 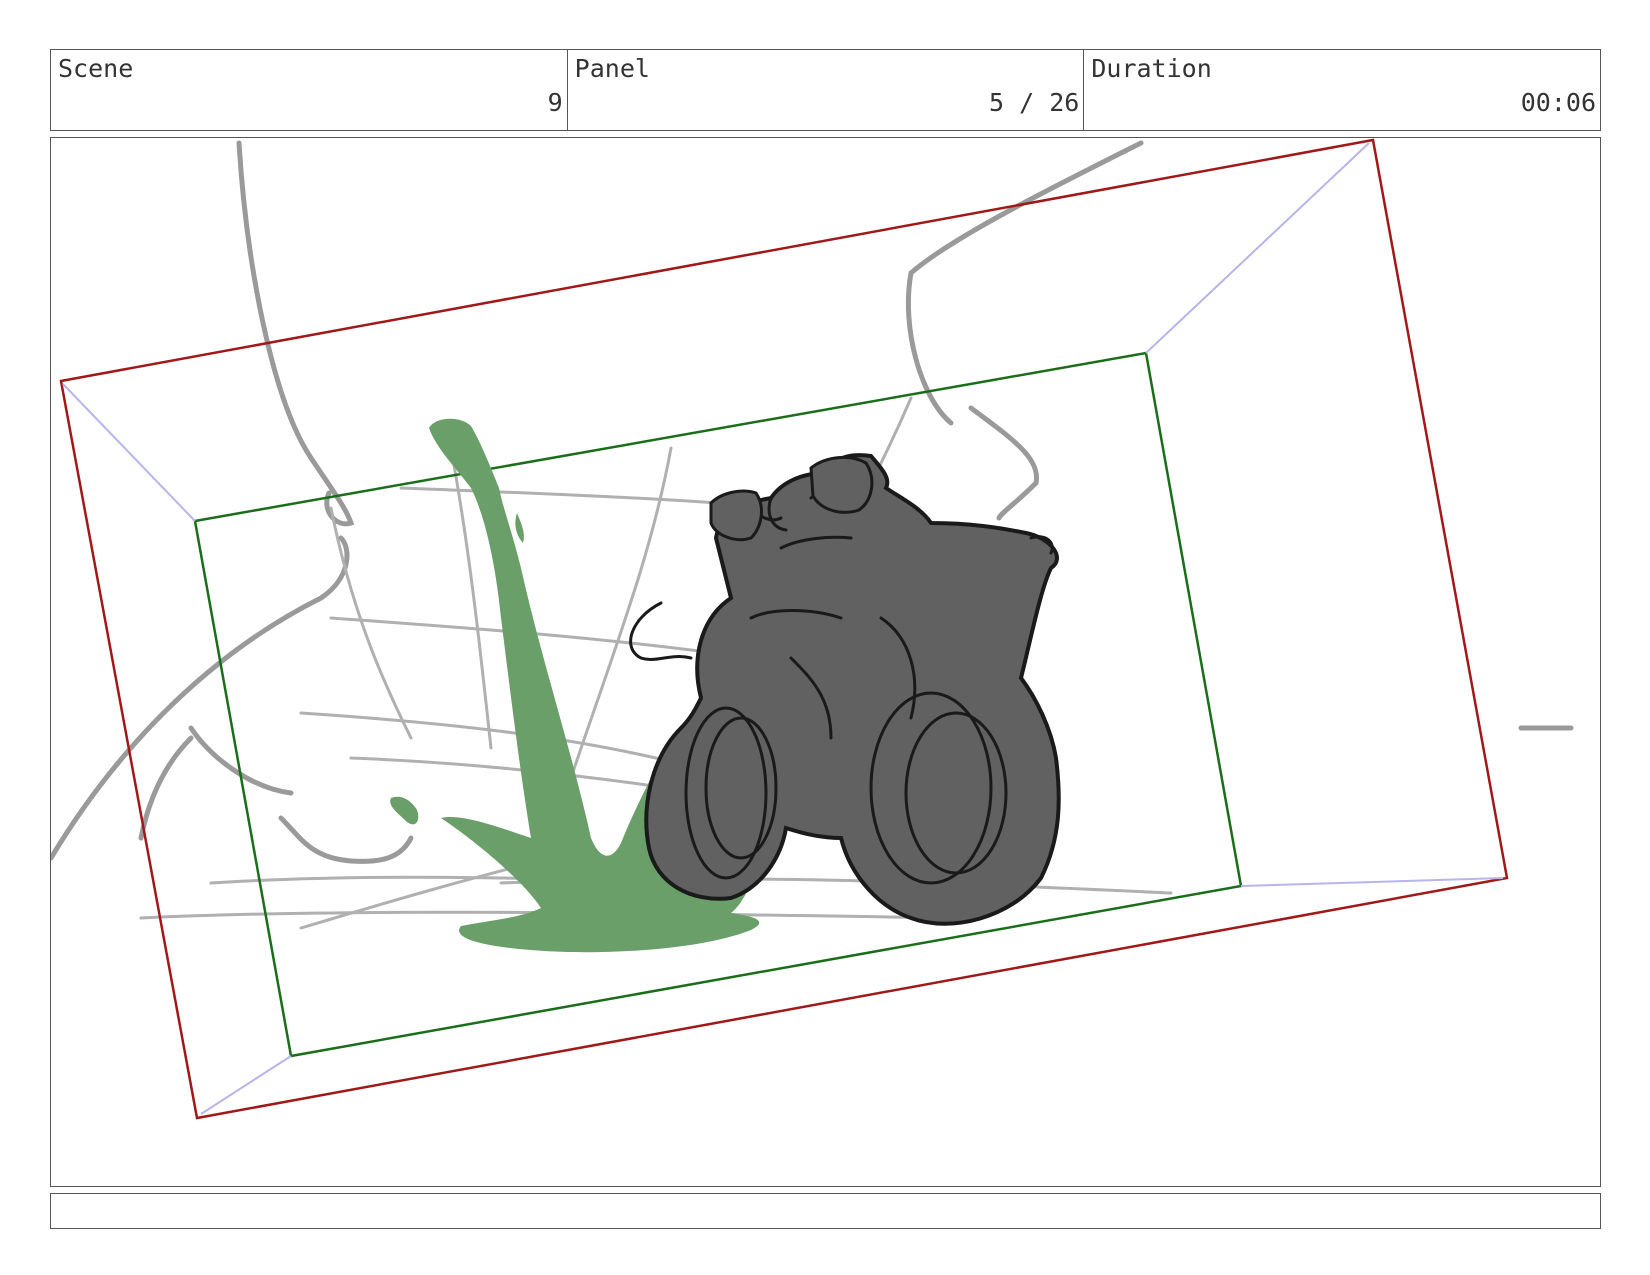 I want to click on scene-cell: Scene 9, so click(x=309, y=90).